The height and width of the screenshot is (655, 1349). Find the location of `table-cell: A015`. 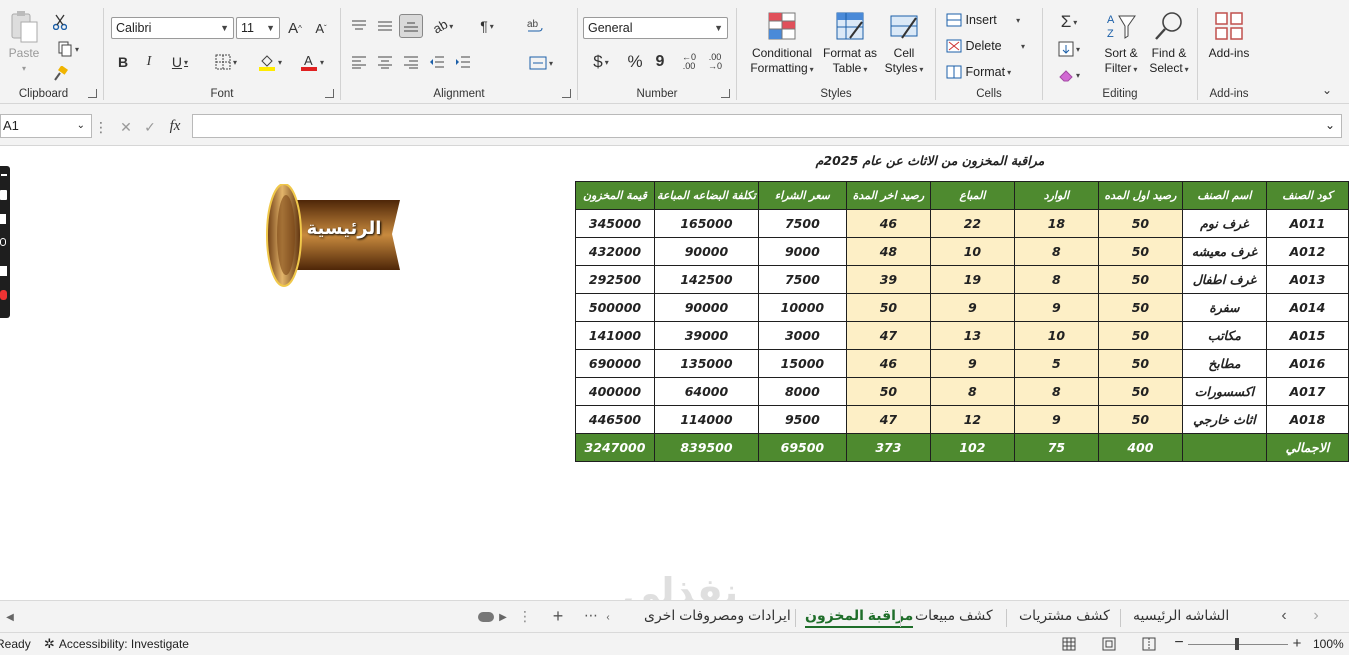

table-cell: A015 is located at coordinates (1307, 335).